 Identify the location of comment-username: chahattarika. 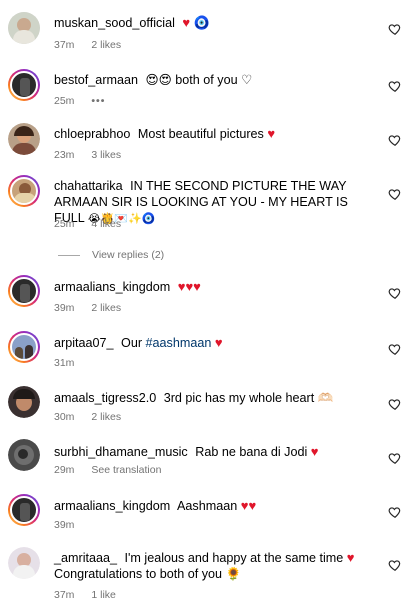
(88, 186).